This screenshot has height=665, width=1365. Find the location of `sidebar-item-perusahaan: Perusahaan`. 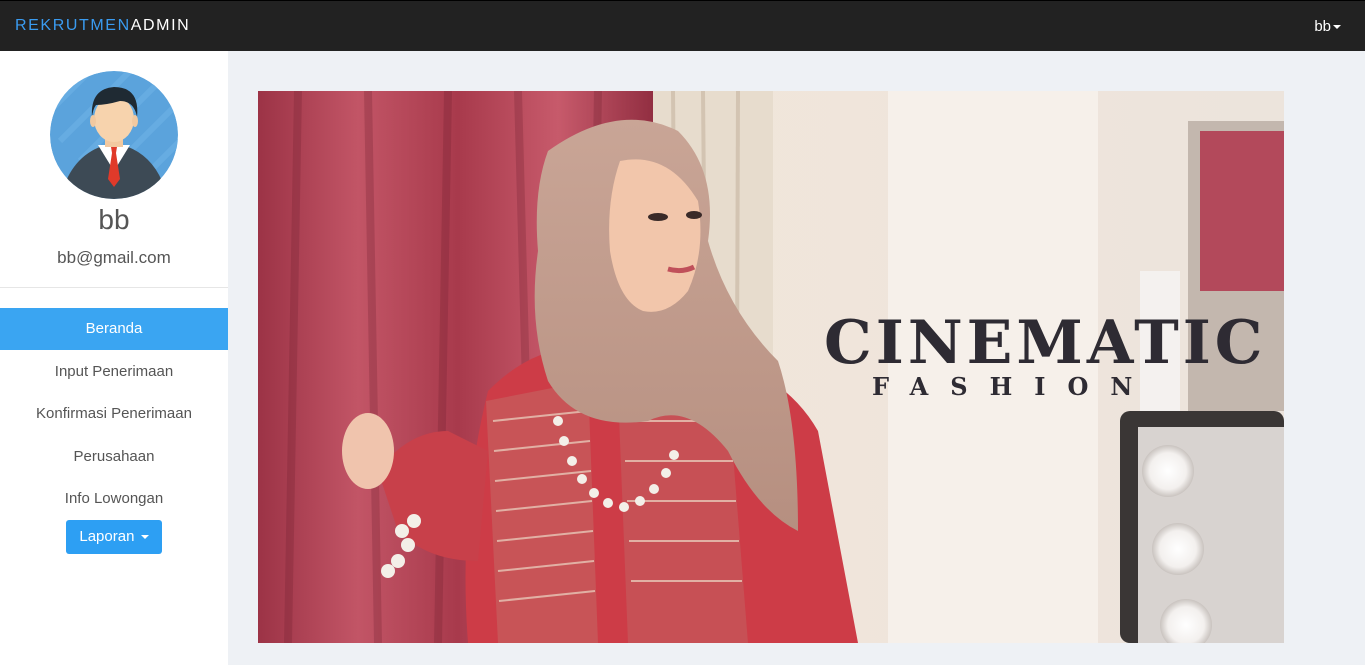

sidebar-item-perusahaan: Perusahaan is located at coordinates (114, 457).